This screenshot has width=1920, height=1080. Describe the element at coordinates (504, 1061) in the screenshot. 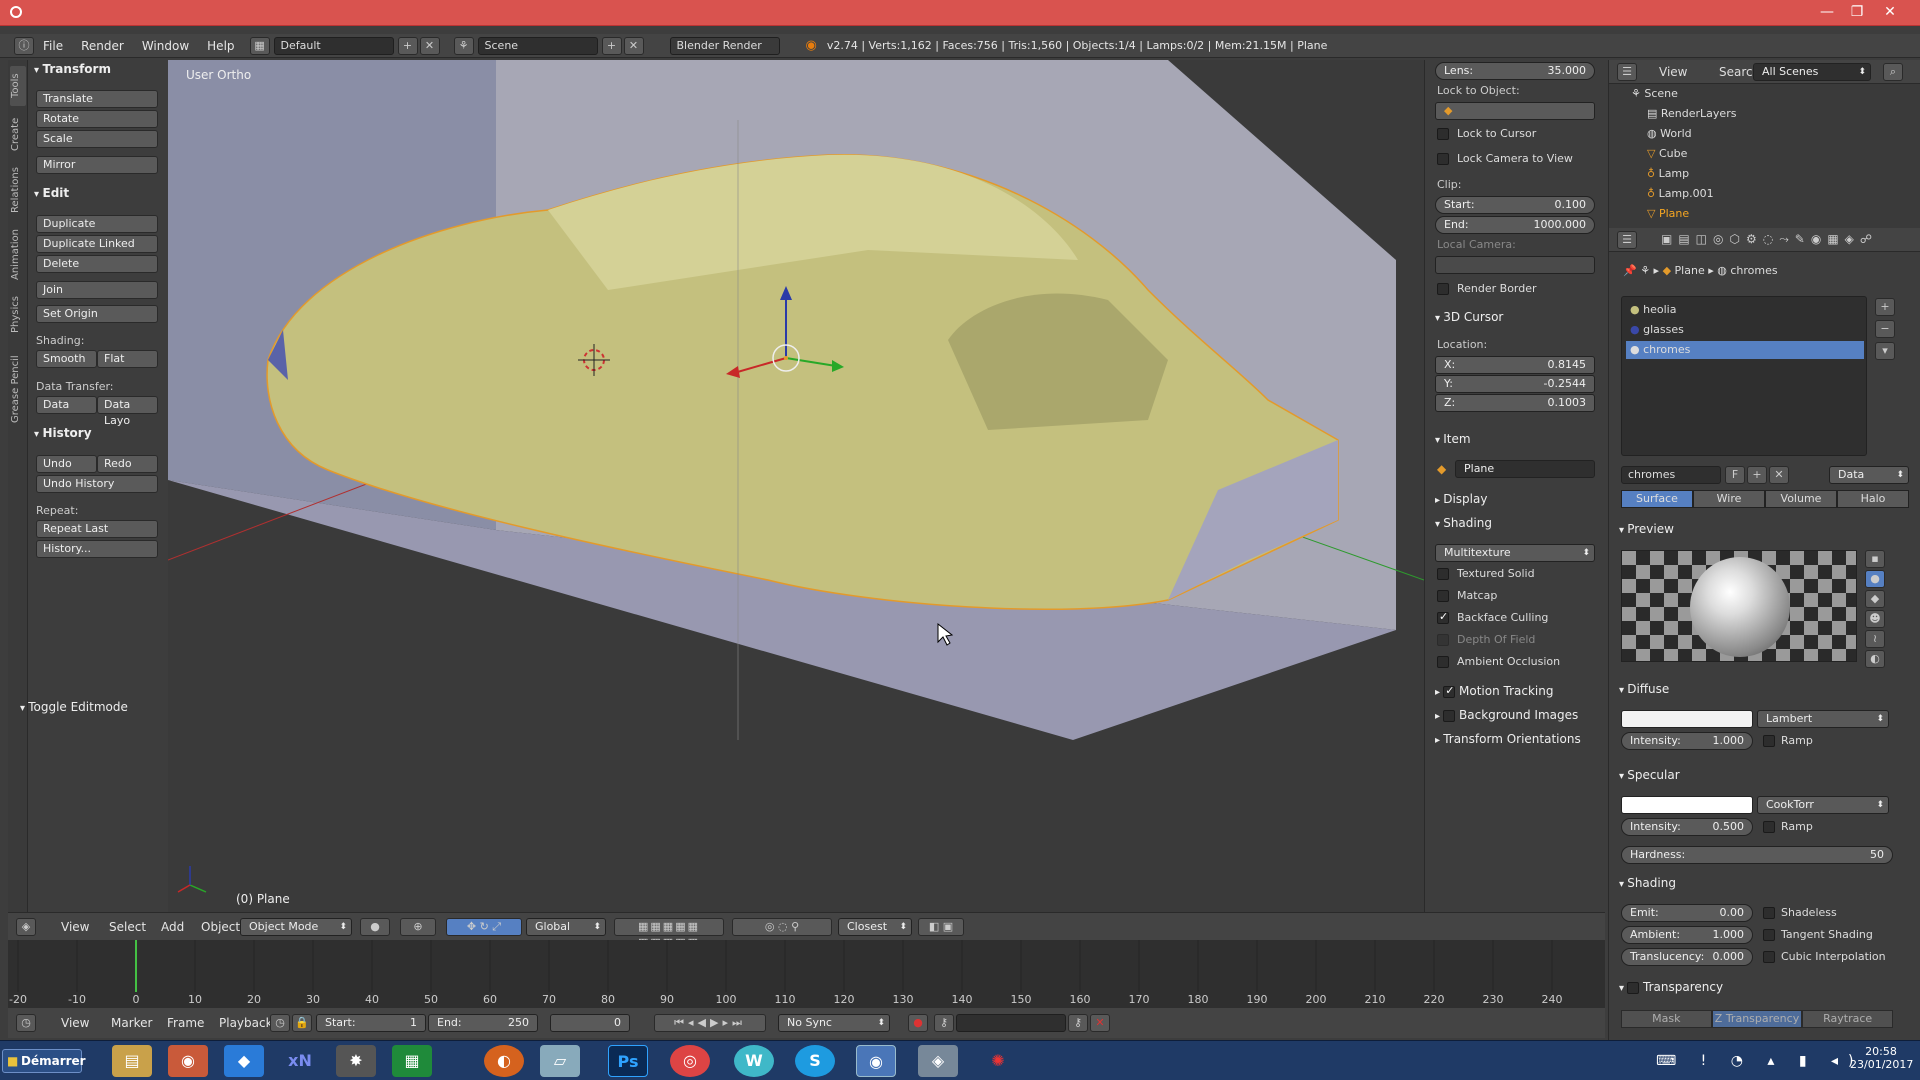

I see `firefox-icon: ◐` at that location.